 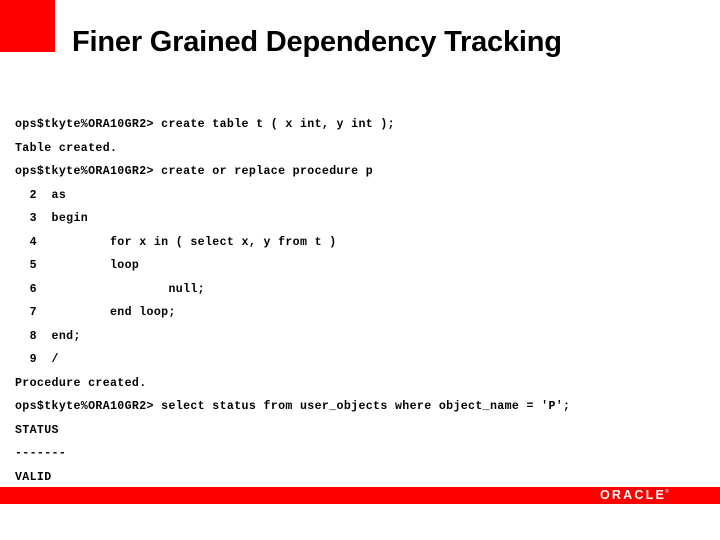 What do you see at coordinates (77, 265) in the screenshot?
I see `terminal-line: 5 loop` at bounding box center [77, 265].